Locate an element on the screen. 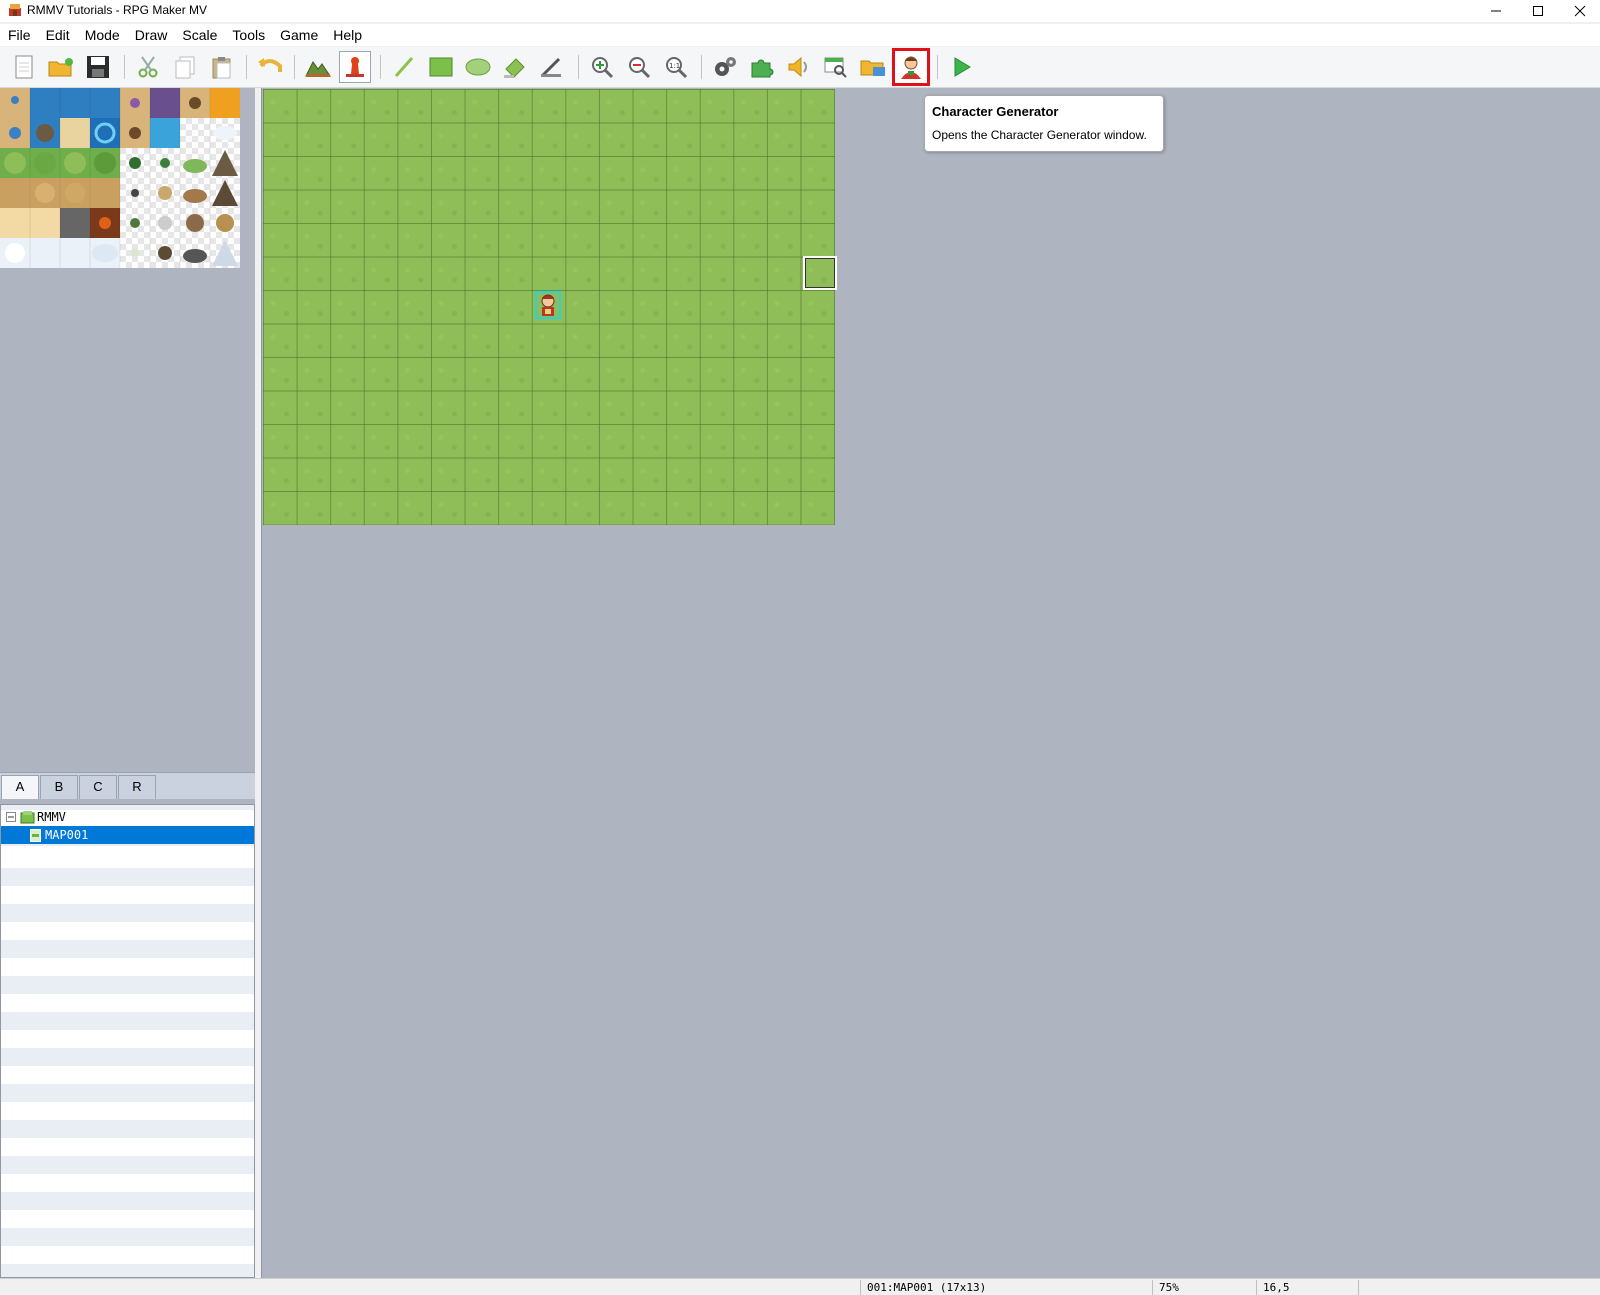  open-folder-icon is located at coordinates (60, 67).